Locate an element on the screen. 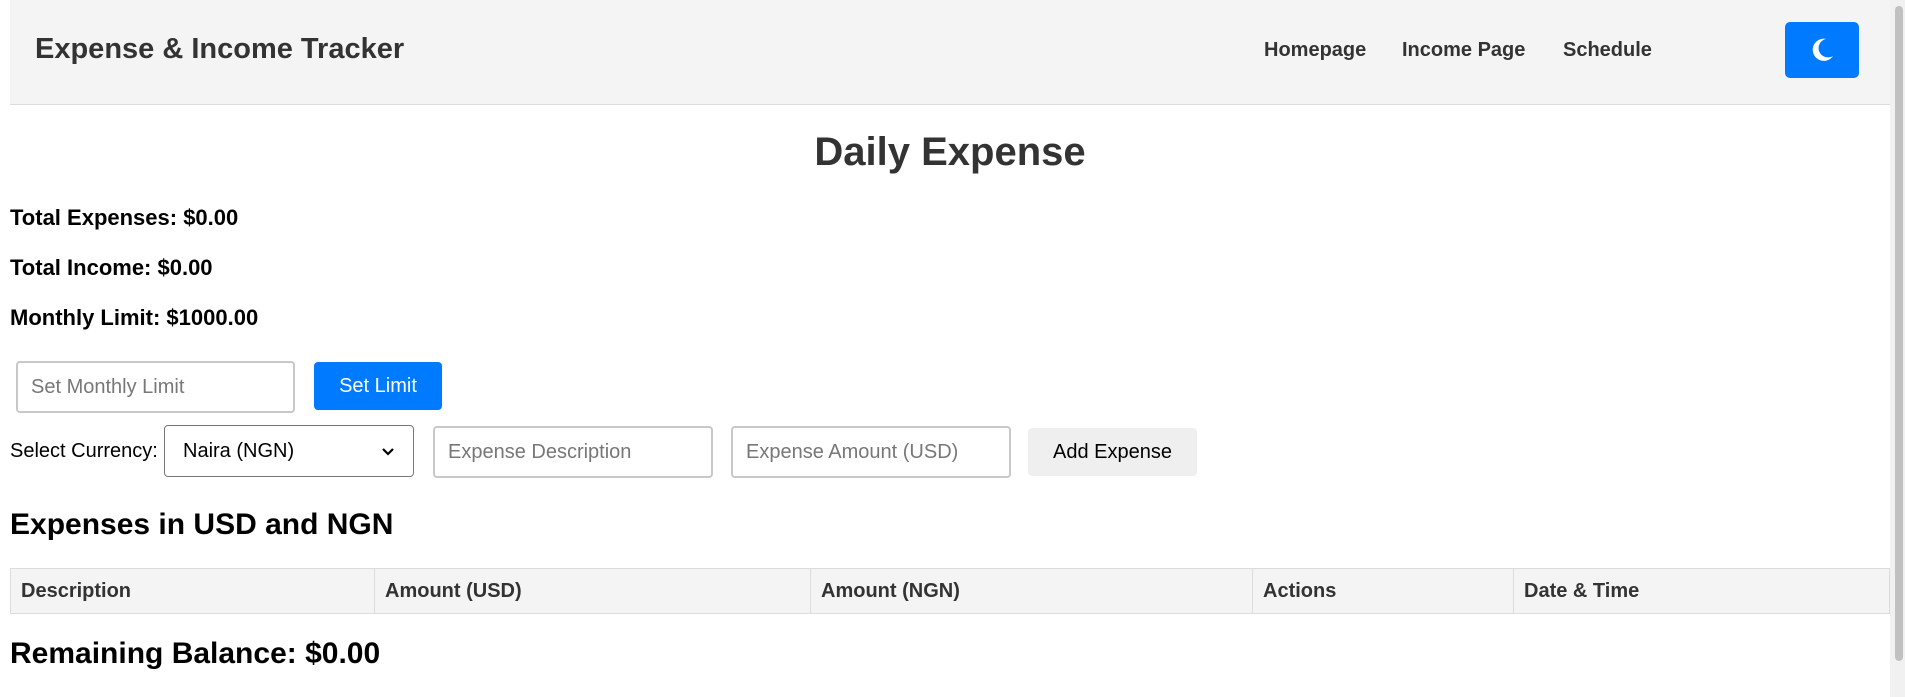 The height and width of the screenshot is (697, 1905). set-limit-button: Set Limit is located at coordinates (378, 386).